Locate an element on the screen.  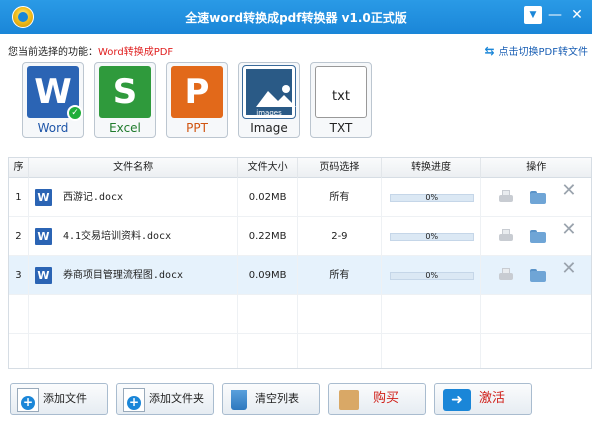
table-header: 序 文件名称 文件大小 页码选择 转换进度 操作 is located at coordinates (300, 168).